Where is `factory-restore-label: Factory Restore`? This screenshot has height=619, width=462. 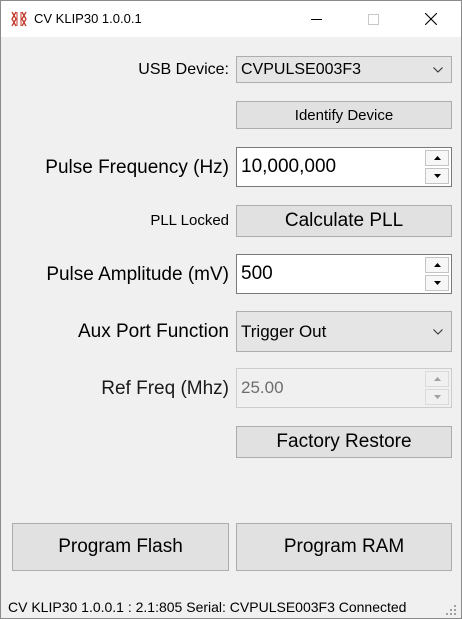
factory-restore-label: Factory Restore is located at coordinates (344, 441).